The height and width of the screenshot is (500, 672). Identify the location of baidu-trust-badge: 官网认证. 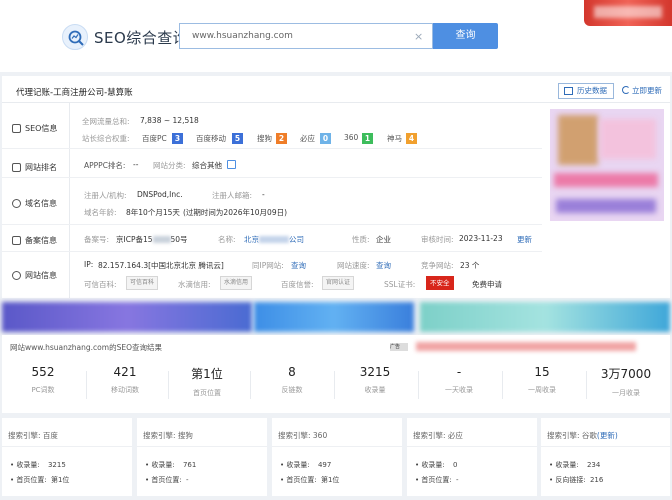
(338, 283).